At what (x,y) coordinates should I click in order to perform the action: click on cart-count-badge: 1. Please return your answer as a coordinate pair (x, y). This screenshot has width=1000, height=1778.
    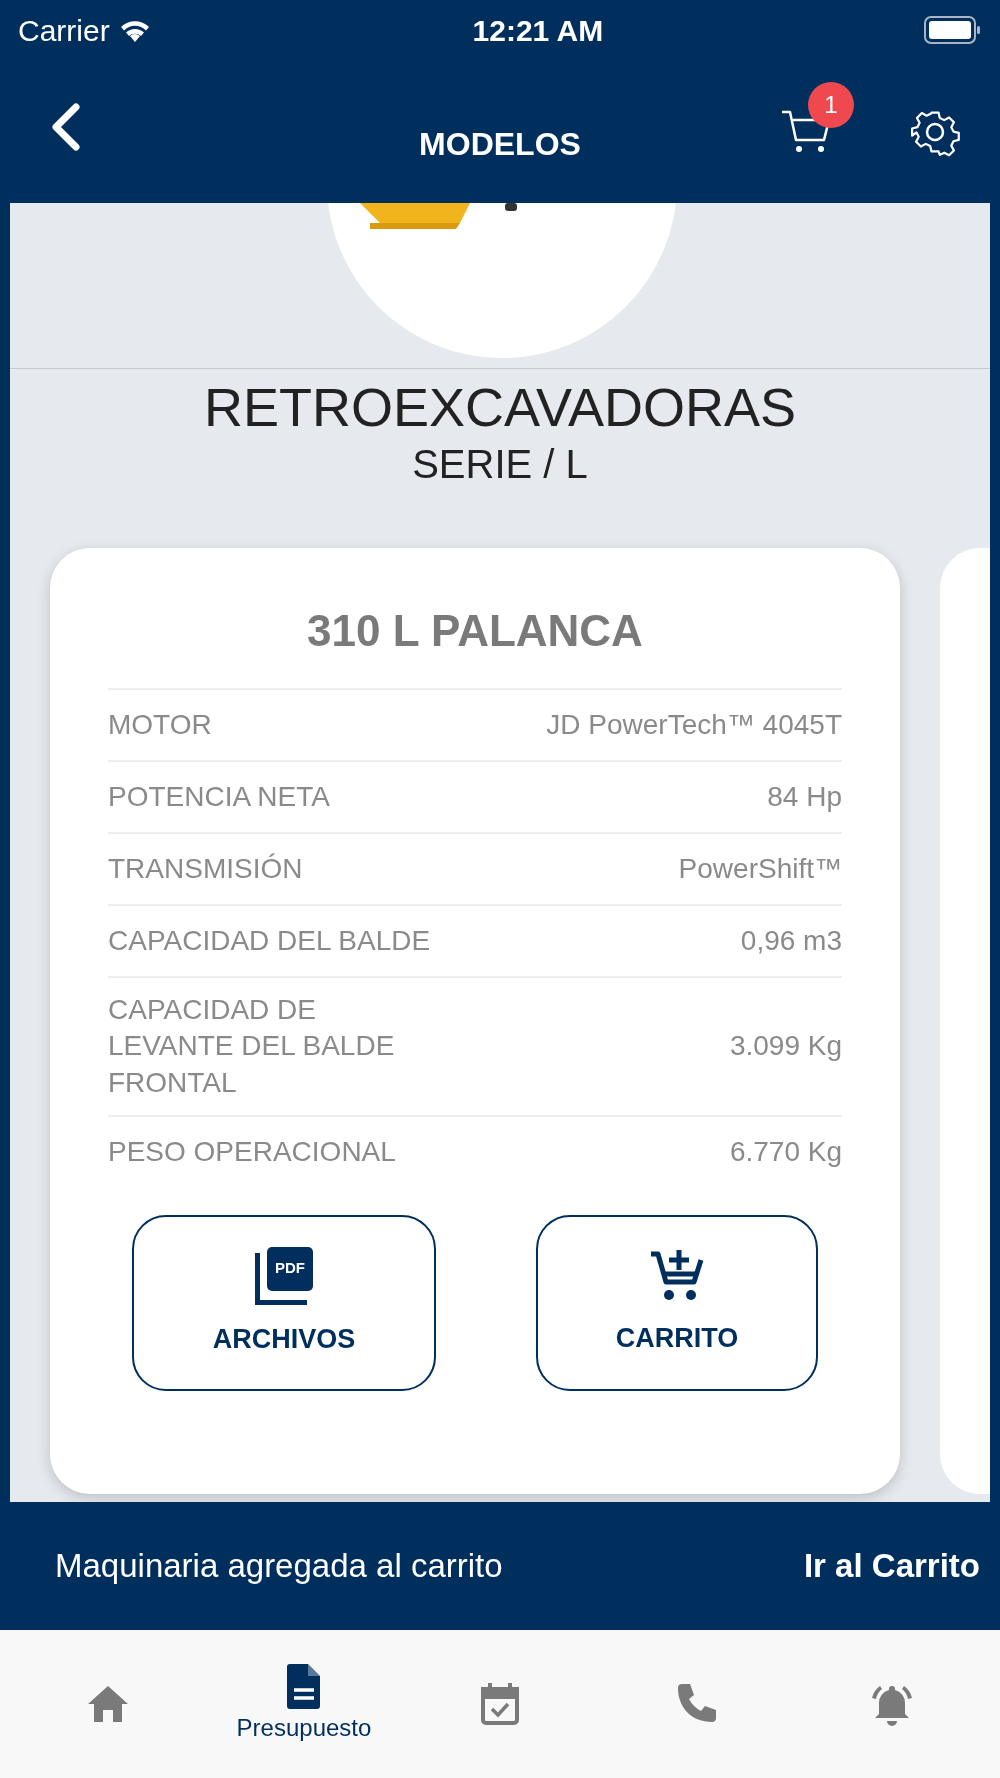
    Looking at the image, I should click on (831, 104).